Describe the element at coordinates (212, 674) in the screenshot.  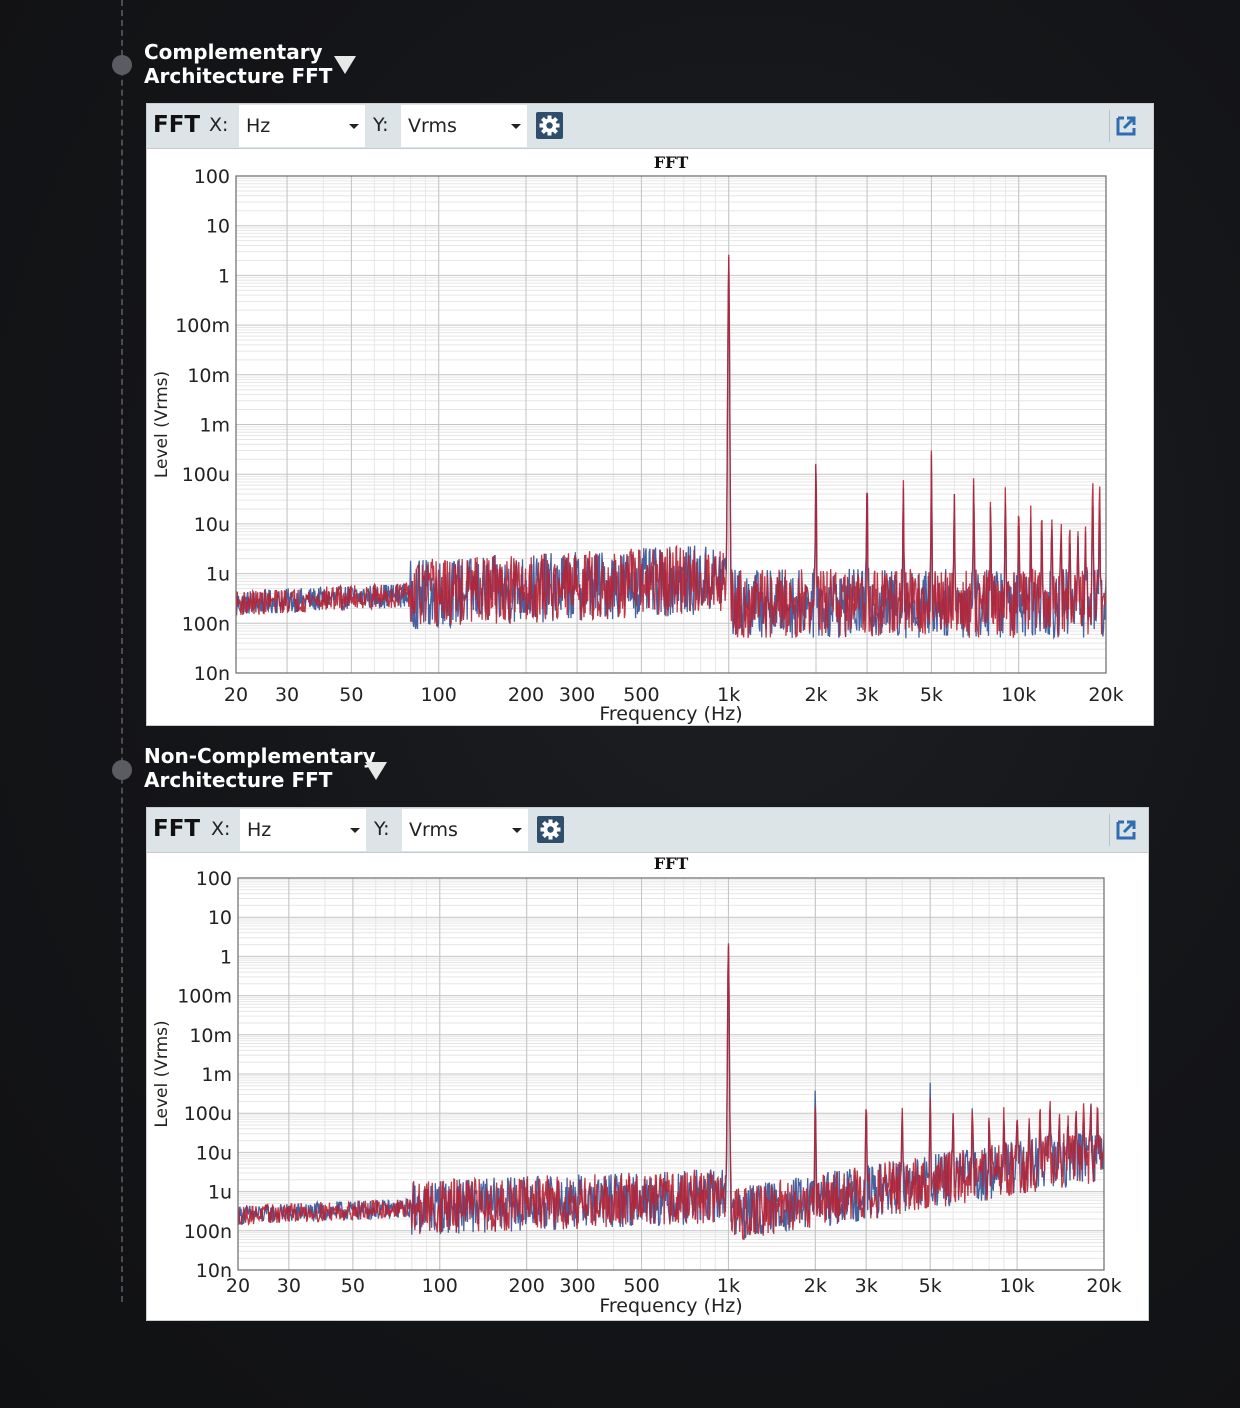
I see `y-tick-label: 10n` at that location.